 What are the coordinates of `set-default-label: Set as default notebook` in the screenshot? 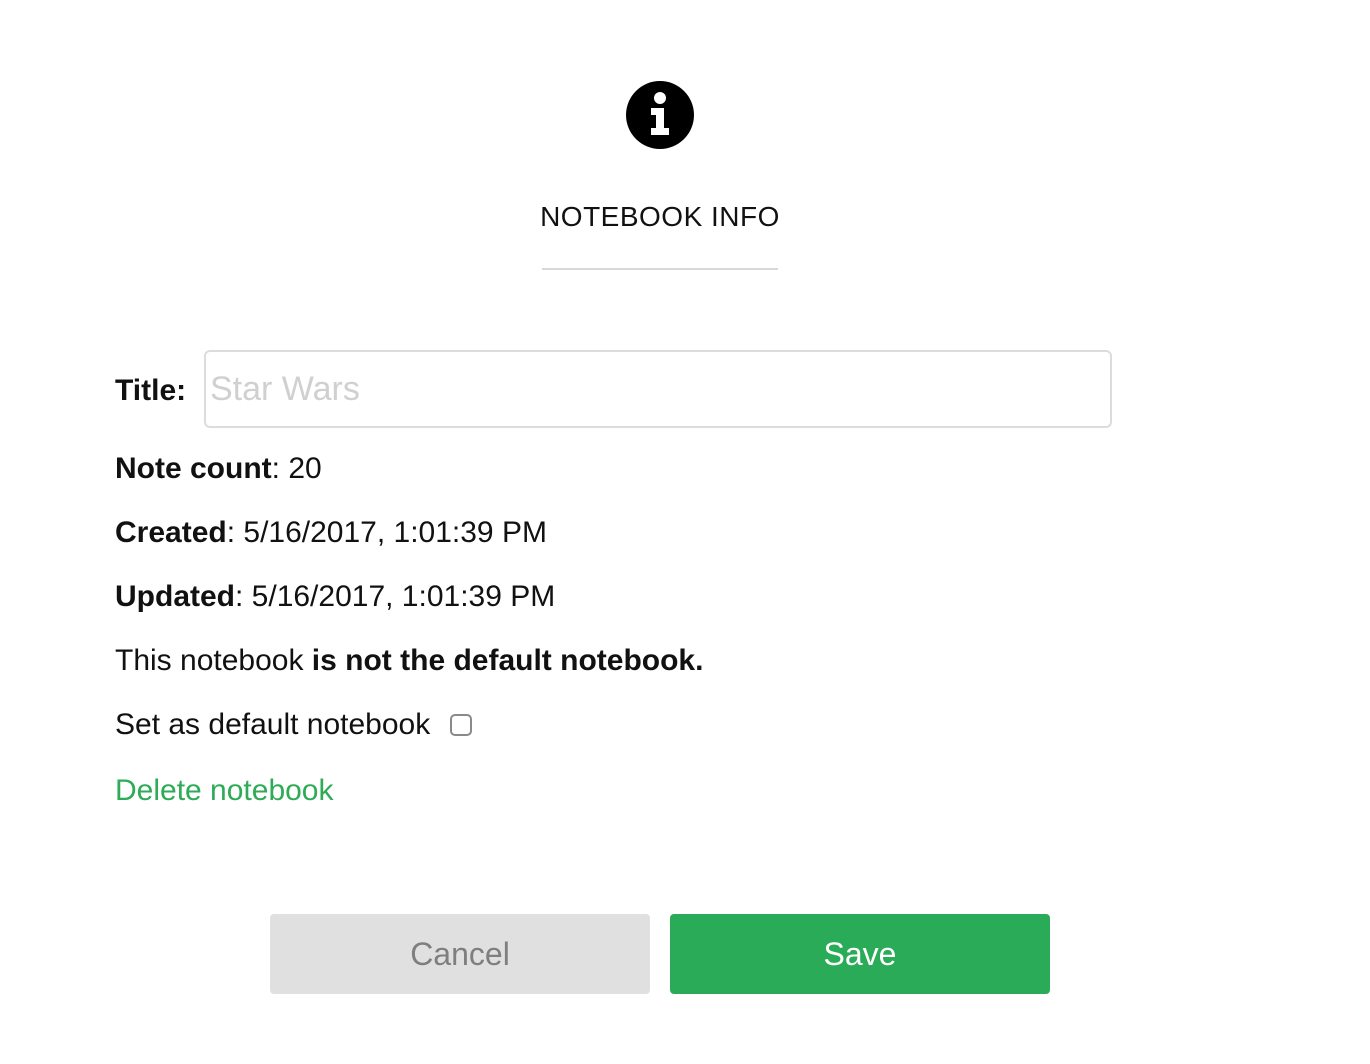 It's located at (273, 724).